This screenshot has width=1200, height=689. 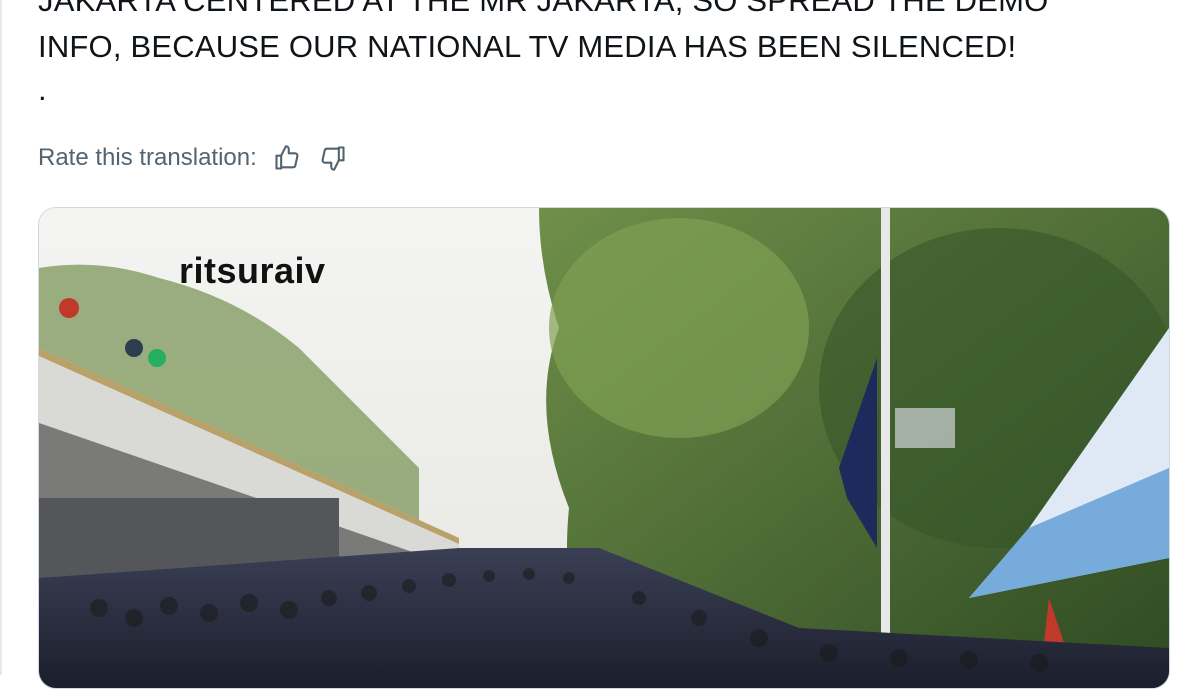 I want to click on rate-translation-label: Rate this translation:, so click(x=147, y=157).